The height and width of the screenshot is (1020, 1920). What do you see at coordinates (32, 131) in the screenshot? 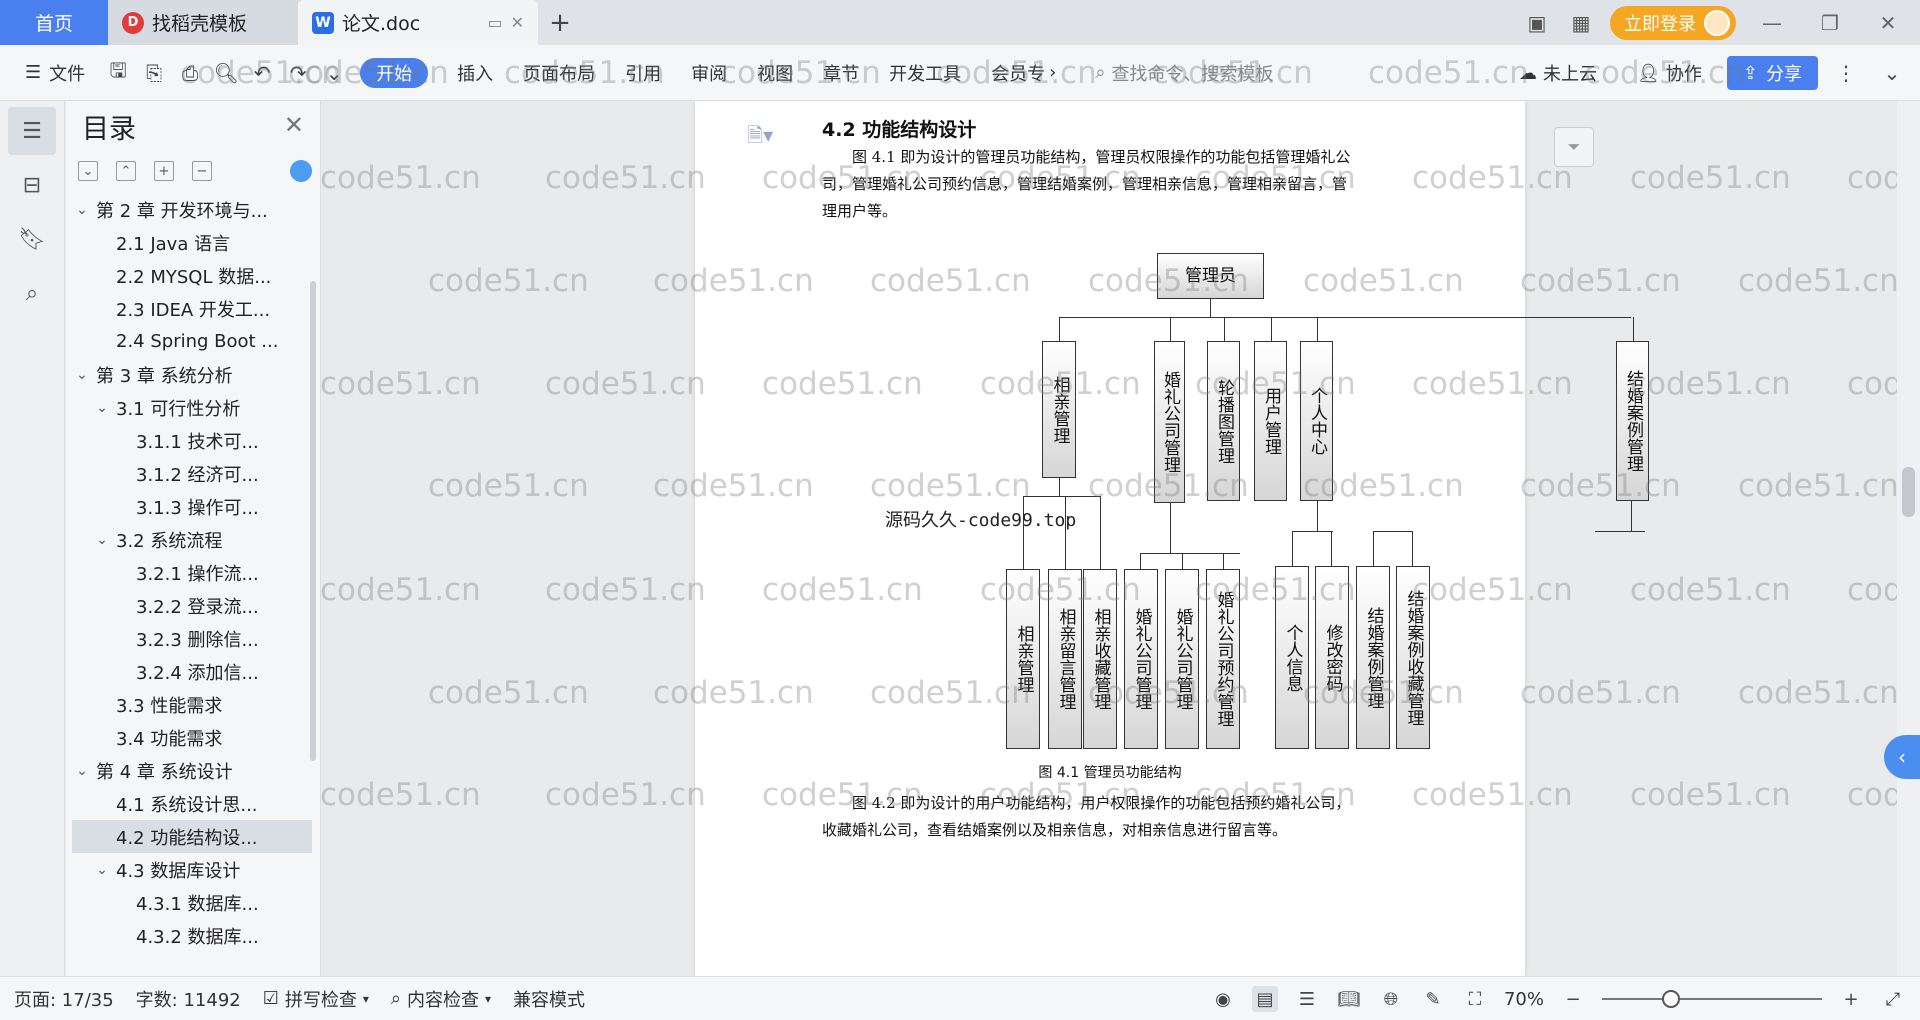
I see `toc-panel-icon: ☰` at bounding box center [32, 131].